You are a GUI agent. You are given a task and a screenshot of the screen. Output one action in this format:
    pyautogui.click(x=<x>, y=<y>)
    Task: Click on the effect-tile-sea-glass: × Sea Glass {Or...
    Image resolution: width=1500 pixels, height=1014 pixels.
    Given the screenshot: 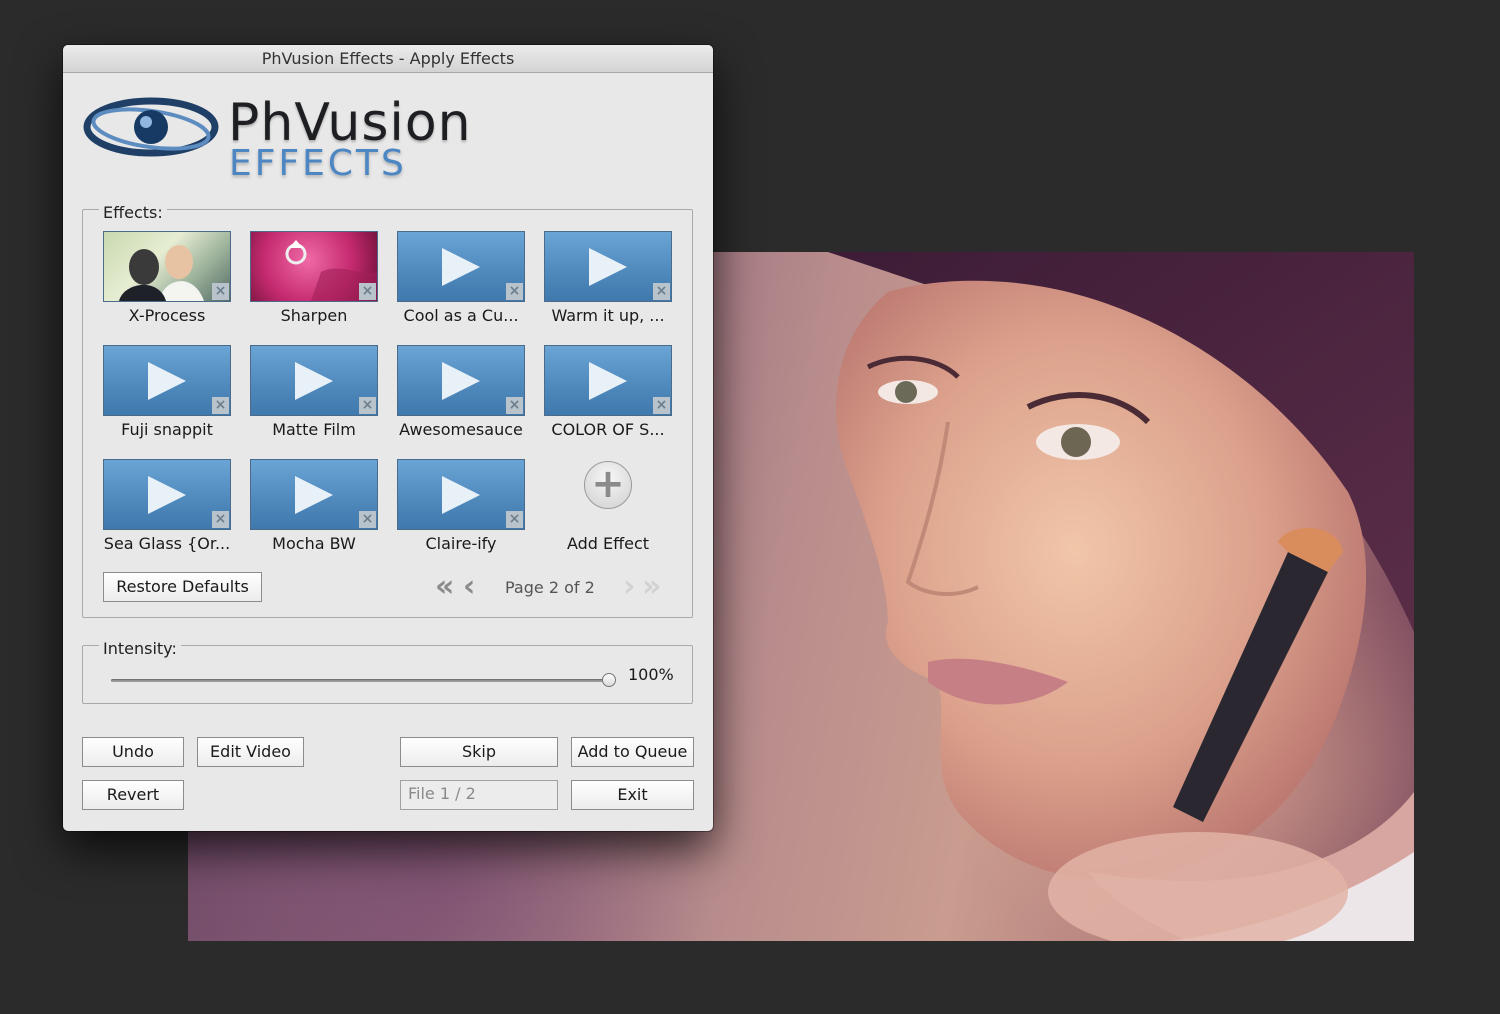 What is the action you would take?
    pyautogui.click(x=167, y=509)
    